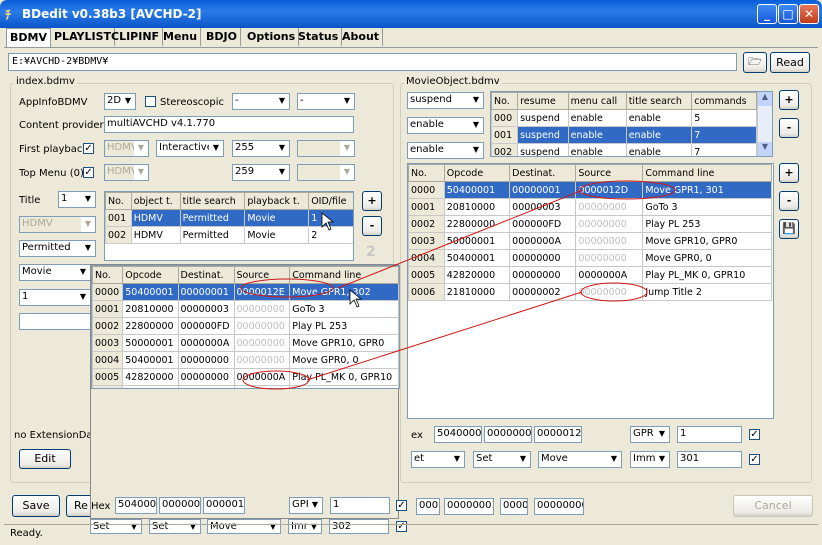  I want to click on gpr-select-bottom: GPR ▼, so click(306, 505).